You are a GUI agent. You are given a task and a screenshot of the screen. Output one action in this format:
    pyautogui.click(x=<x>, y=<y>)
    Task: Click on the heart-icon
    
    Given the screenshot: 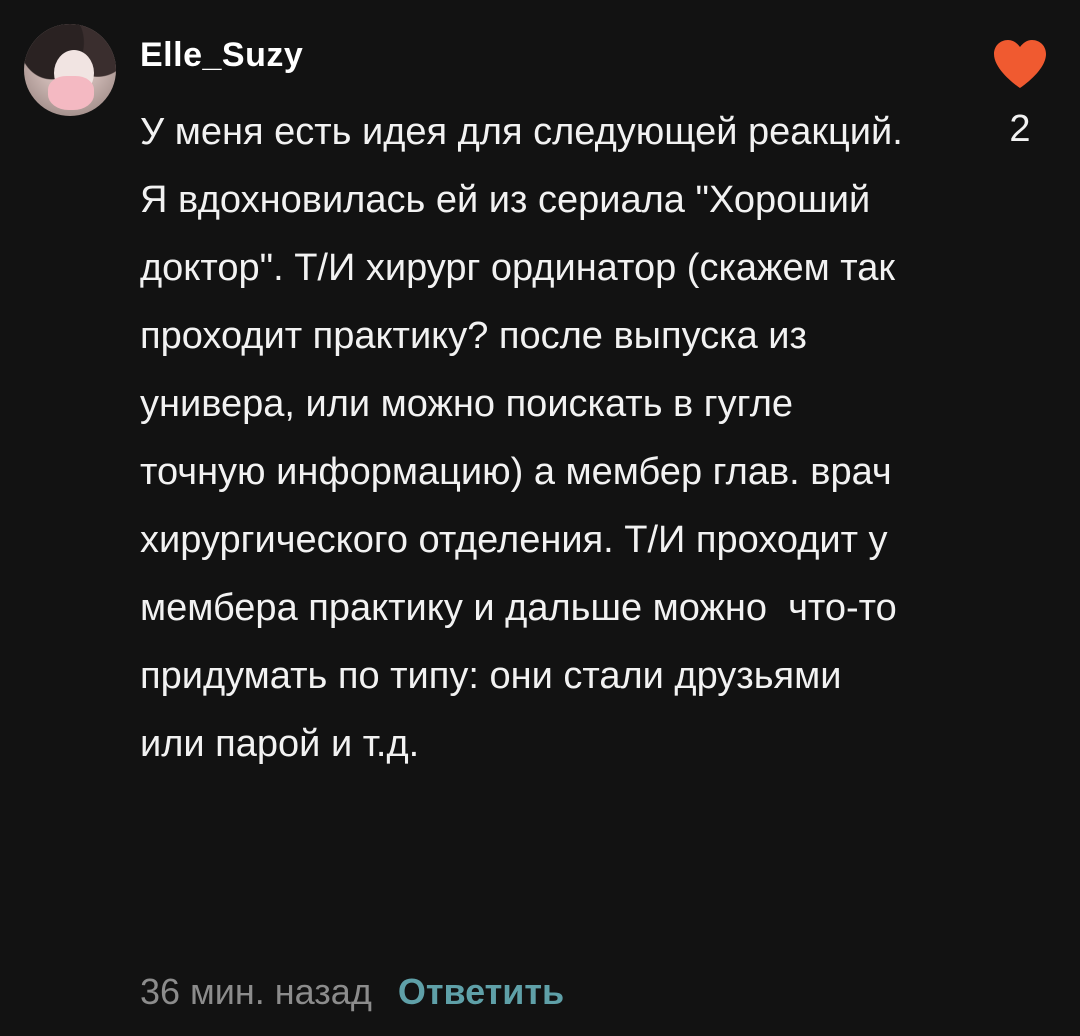 What is the action you would take?
    pyautogui.click(x=1020, y=64)
    